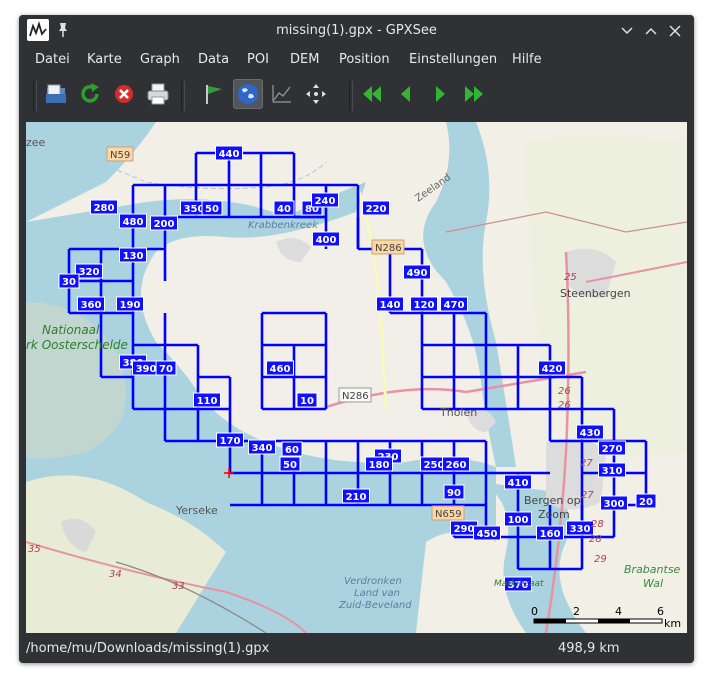 This screenshot has height=686, width=713. Describe the element at coordinates (552, 500) in the screenshot. I see `place-label: Bergen op` at that location.